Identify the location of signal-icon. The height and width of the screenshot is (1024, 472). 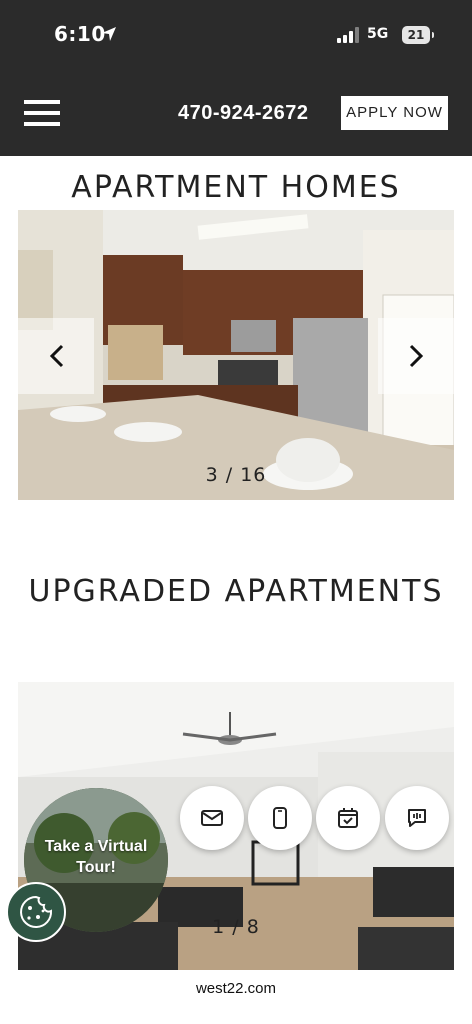
(348, 35).